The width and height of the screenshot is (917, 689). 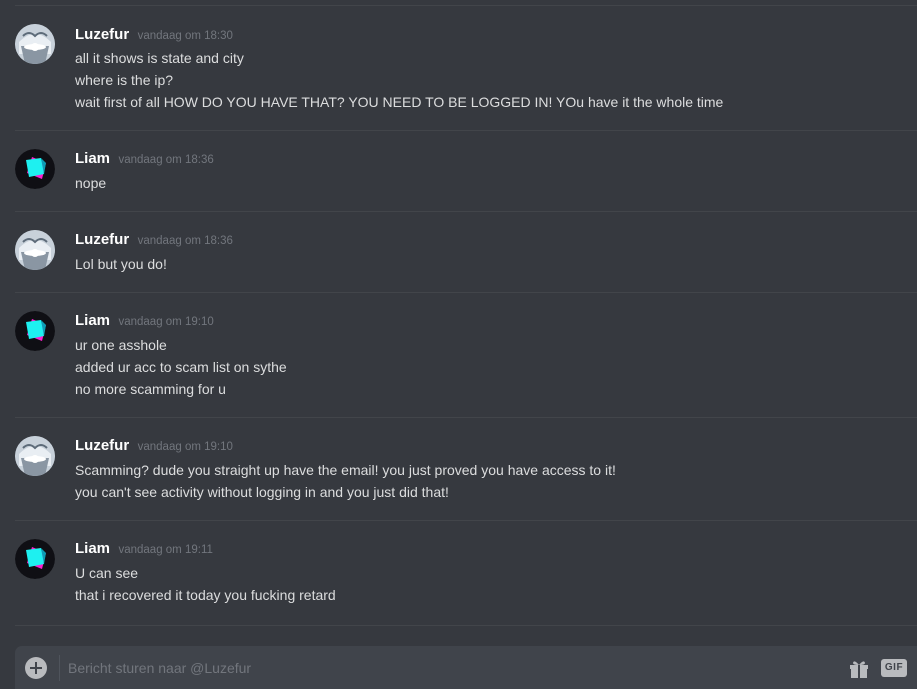 What do you see at coordinates (418, 668) in the screenshot?
I see `message-input` at bounding box center [418, 668].